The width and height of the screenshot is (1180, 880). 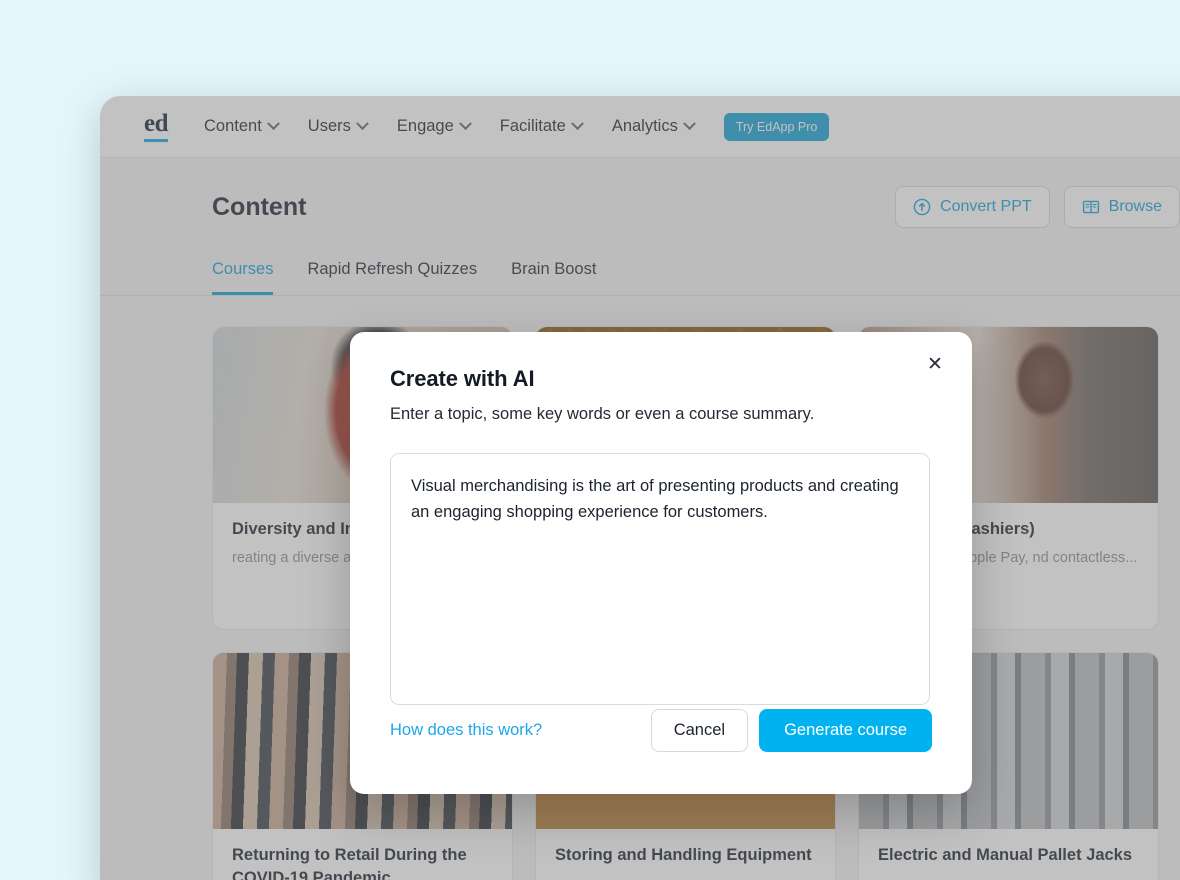 I want to click on browse-button: Browse, so click(x=1121, y=207).